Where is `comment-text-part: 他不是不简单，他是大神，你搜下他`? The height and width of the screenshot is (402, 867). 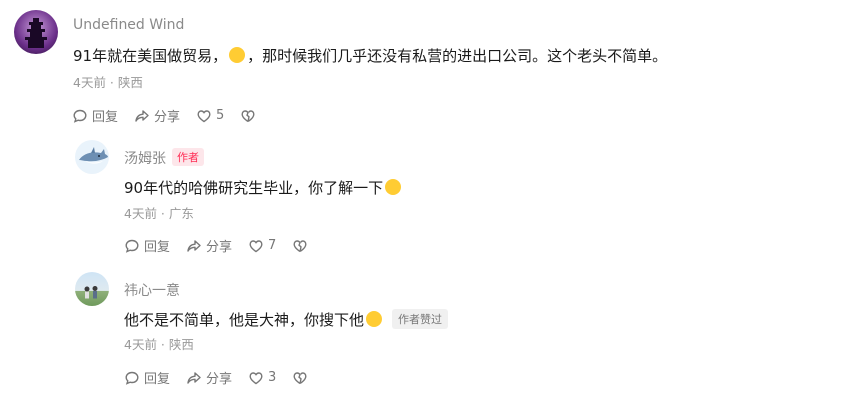 comment-text-part: 他不是不简单，他是大神，你搜下他 is located at coordinates (244, 320).